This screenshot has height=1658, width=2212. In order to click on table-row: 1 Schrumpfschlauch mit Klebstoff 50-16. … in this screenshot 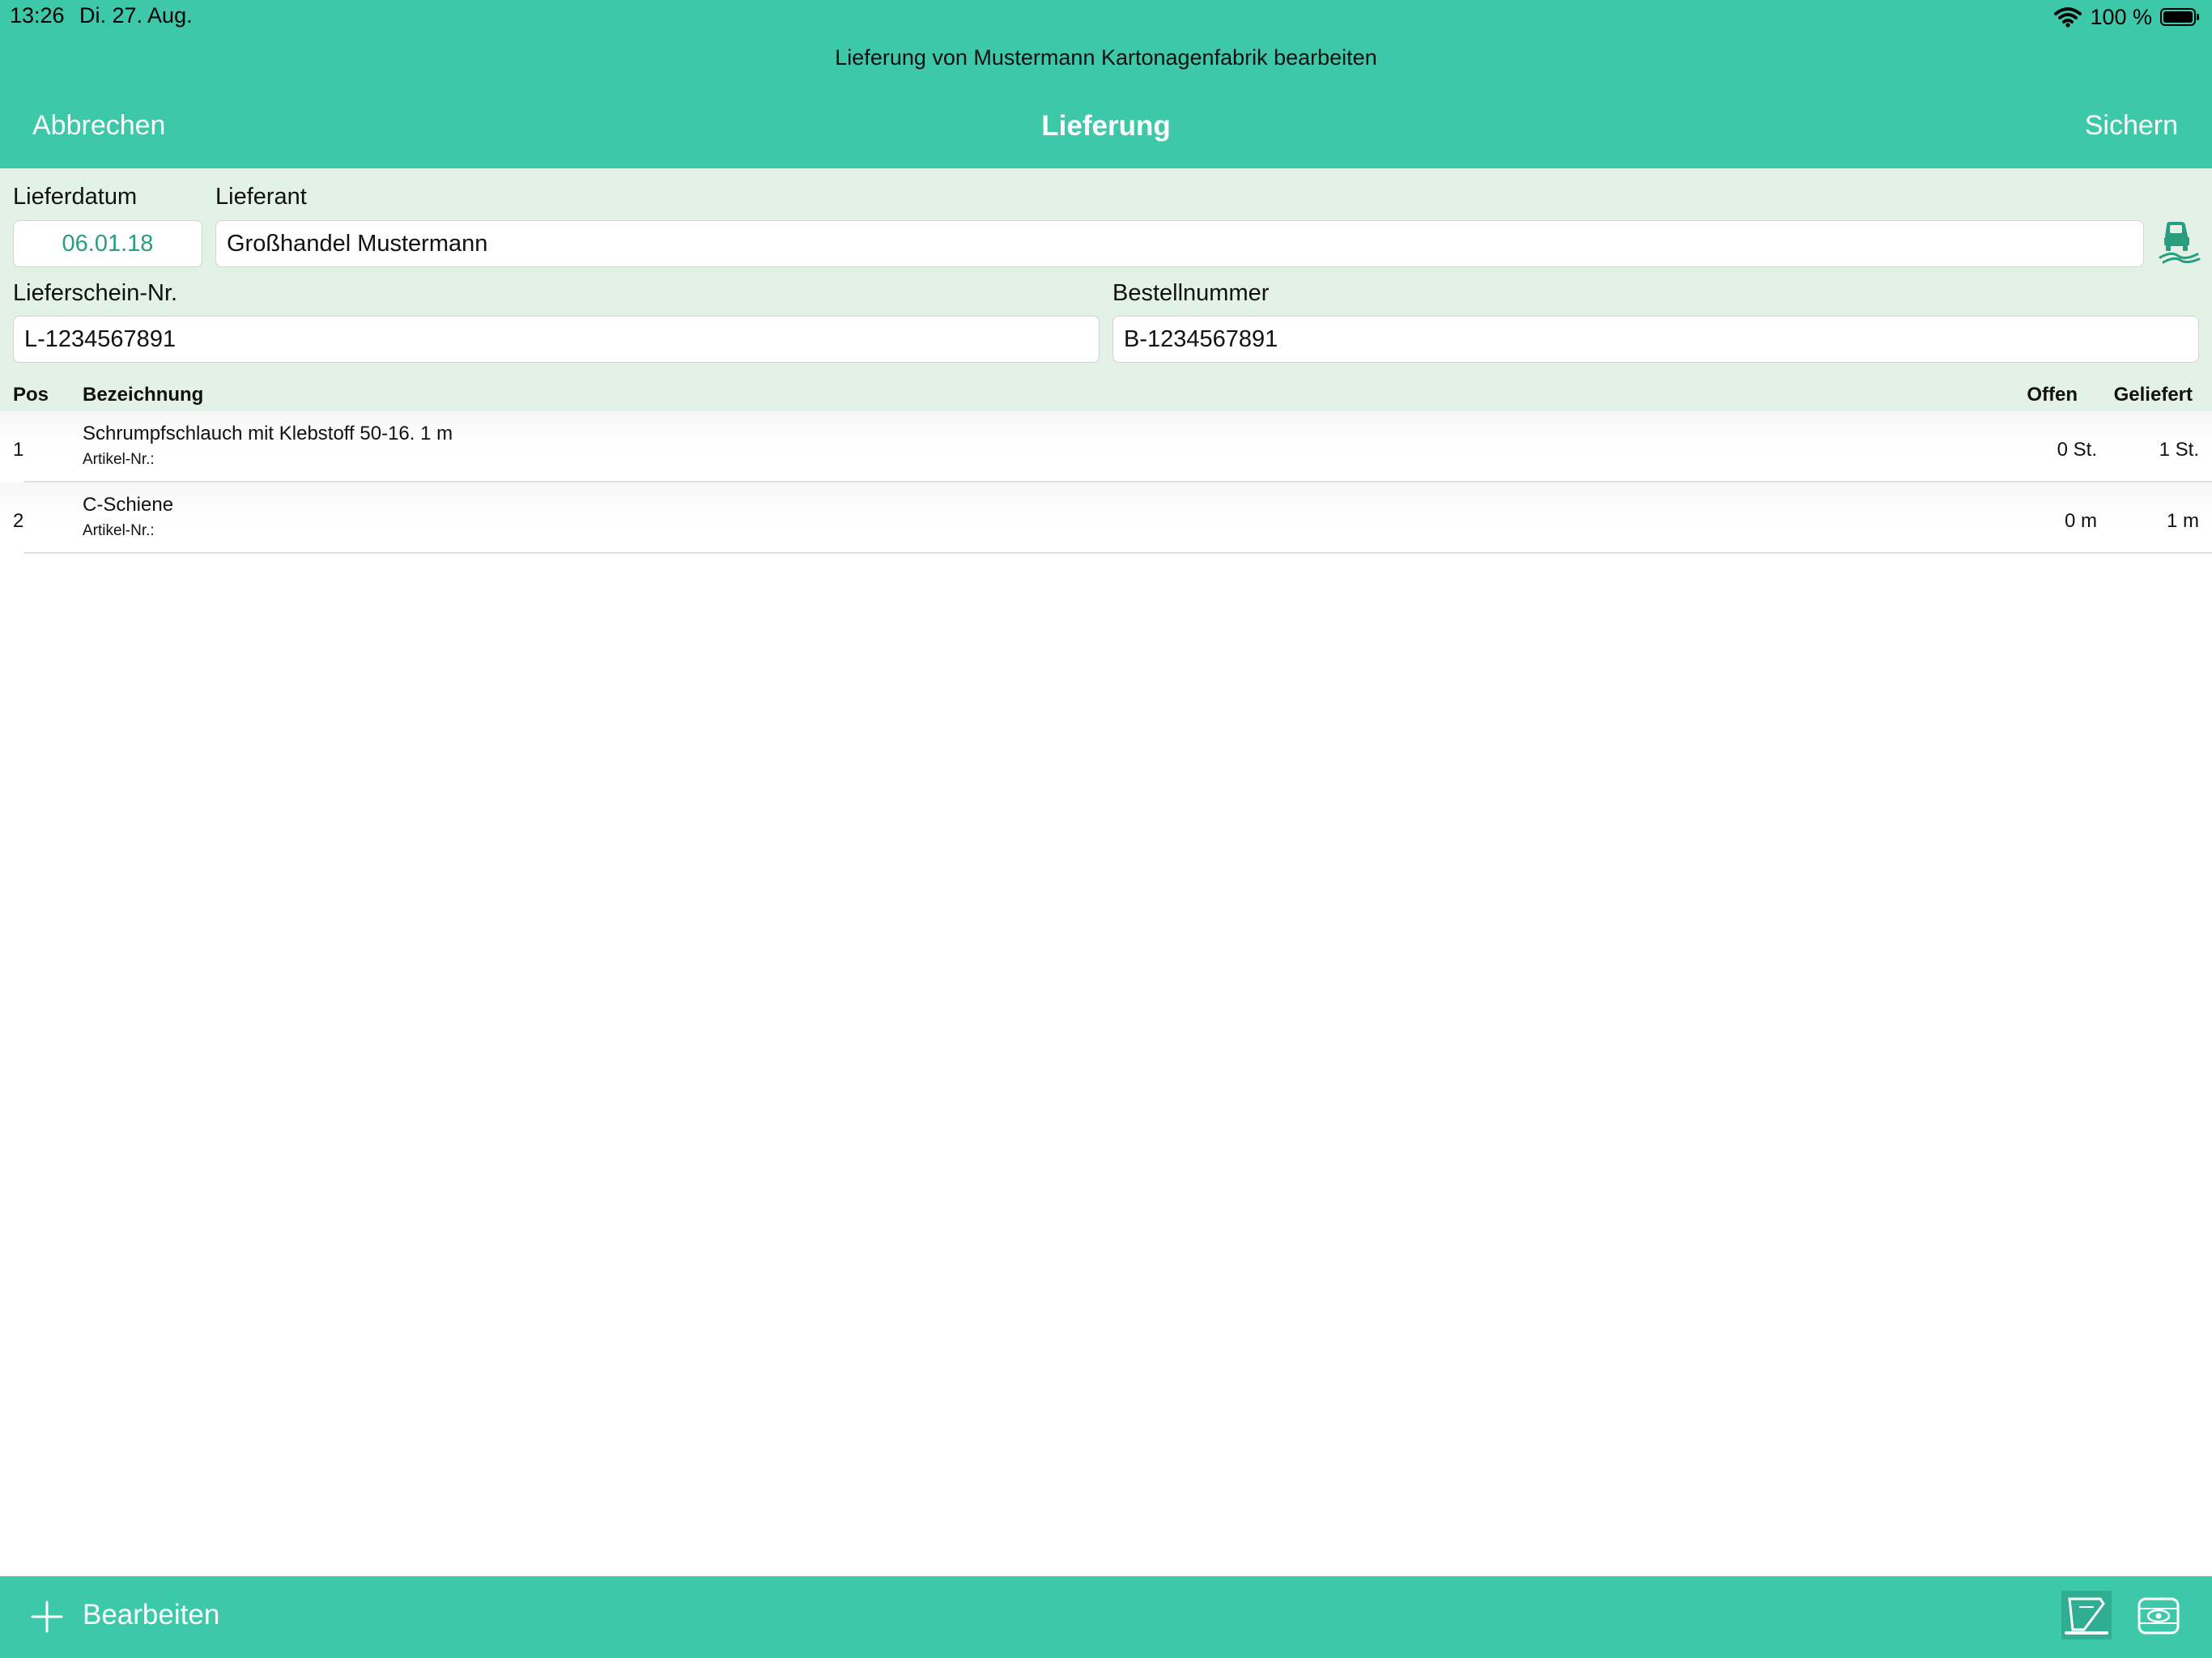, I will do `click(1106, 447)`.